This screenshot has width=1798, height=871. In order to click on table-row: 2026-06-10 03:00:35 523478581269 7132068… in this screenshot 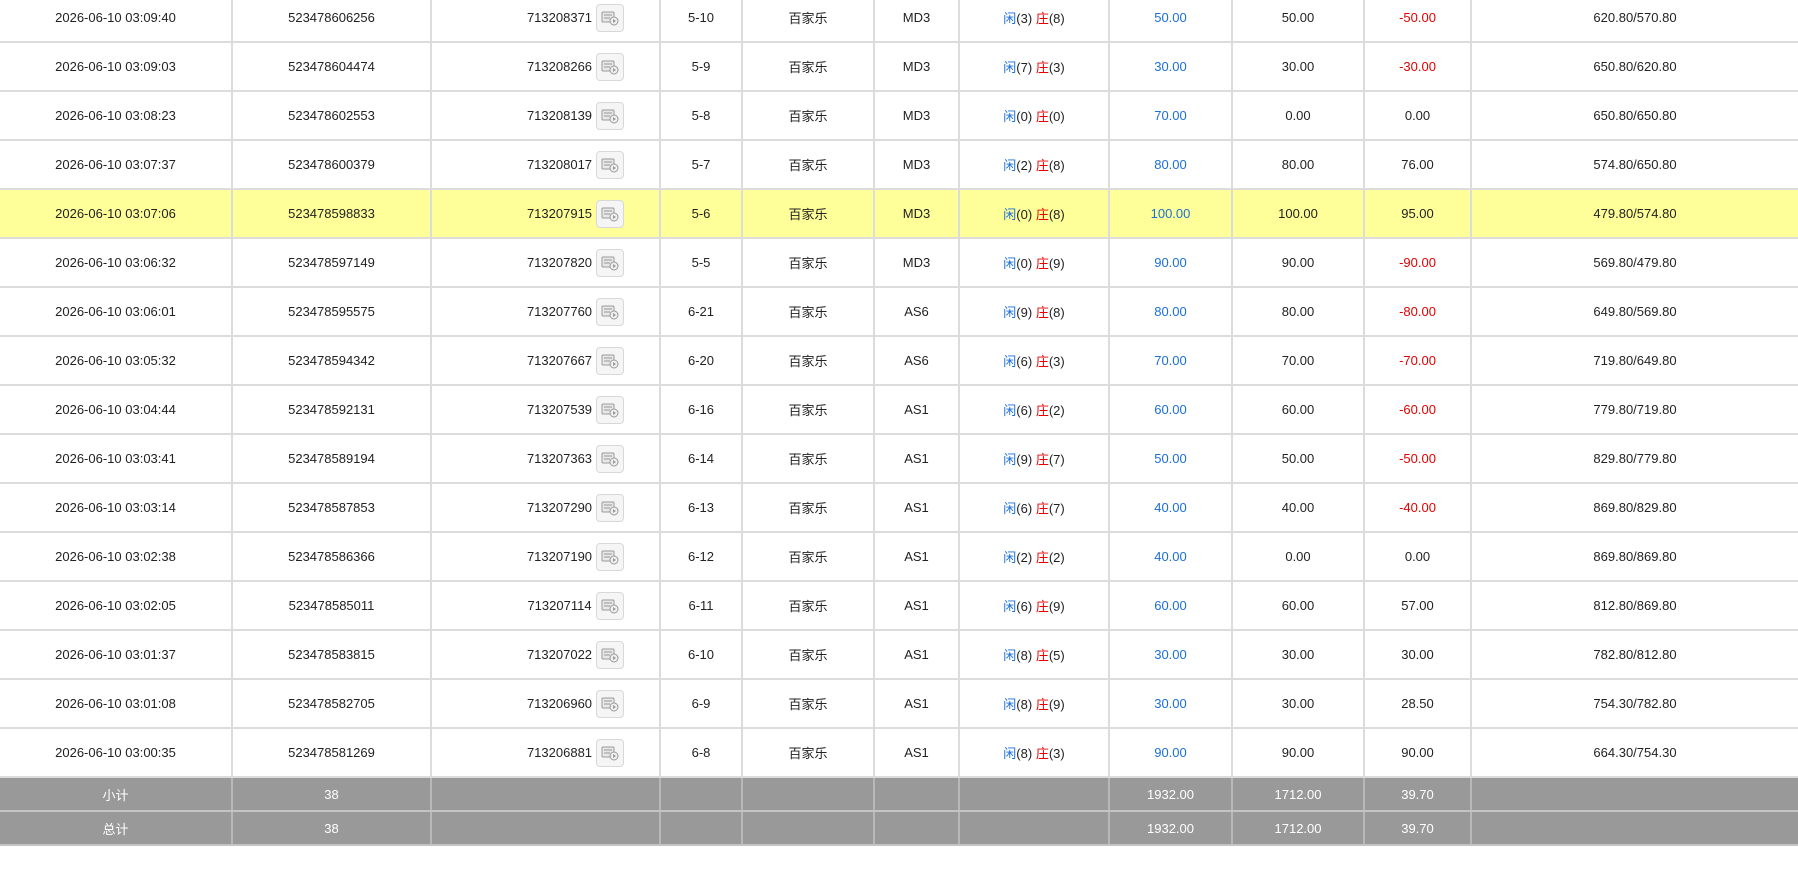, I will do `click(899, 753)`.